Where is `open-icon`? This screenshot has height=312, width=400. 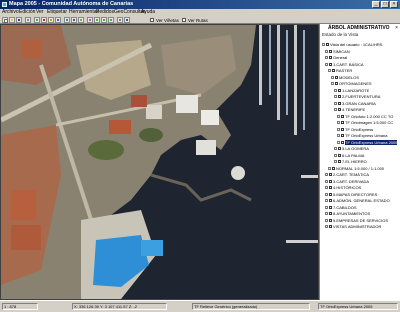 open-icon is located at coordinates (12, 20).